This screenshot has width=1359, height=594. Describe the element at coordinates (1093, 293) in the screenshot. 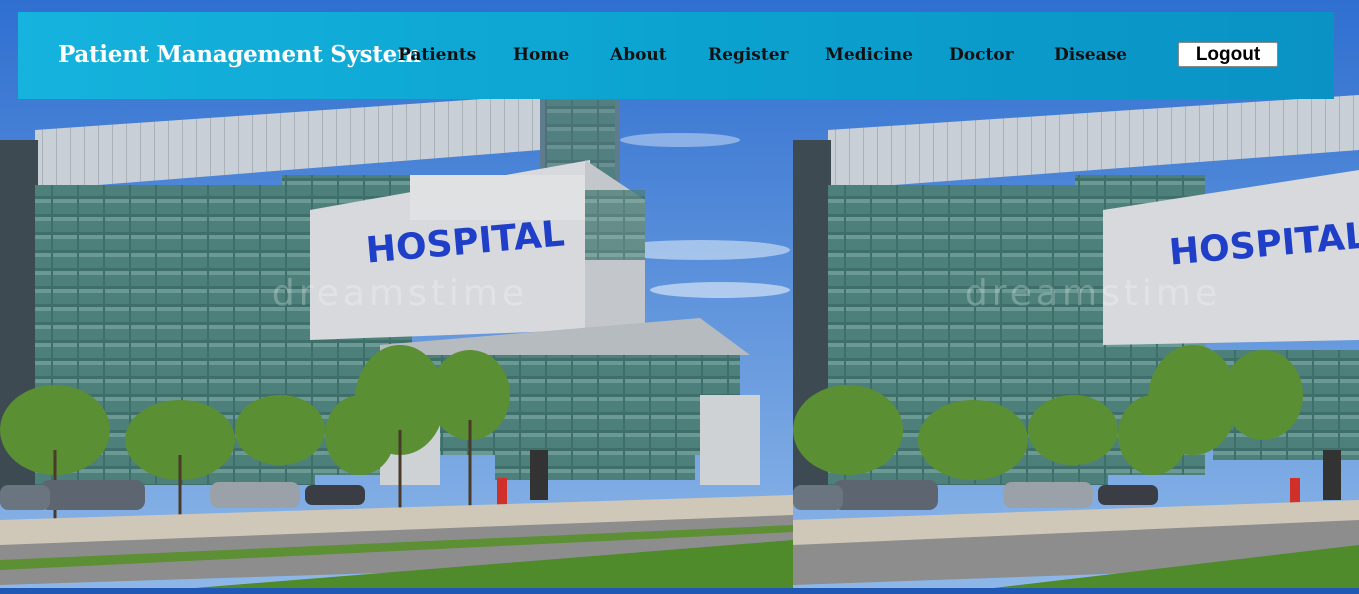

I see `watermark-right: dreamstime` at that location.